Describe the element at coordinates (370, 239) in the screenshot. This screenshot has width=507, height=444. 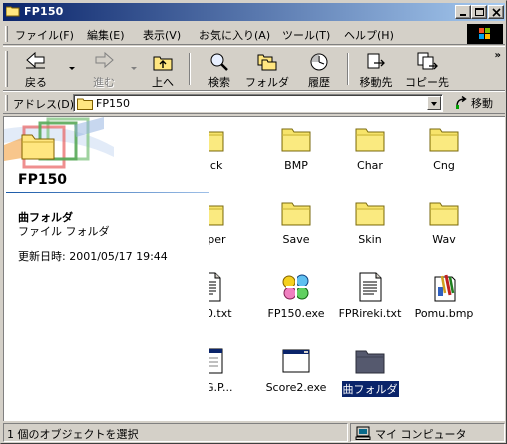
I see `file-label: Skin` at that location.